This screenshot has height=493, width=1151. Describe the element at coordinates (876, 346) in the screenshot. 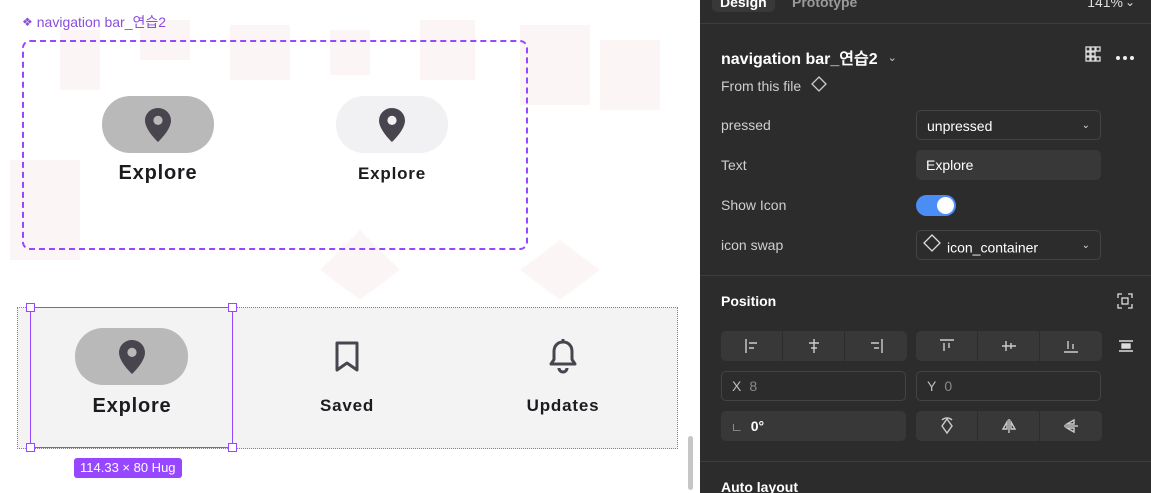

I see `align-right-button` at that location.